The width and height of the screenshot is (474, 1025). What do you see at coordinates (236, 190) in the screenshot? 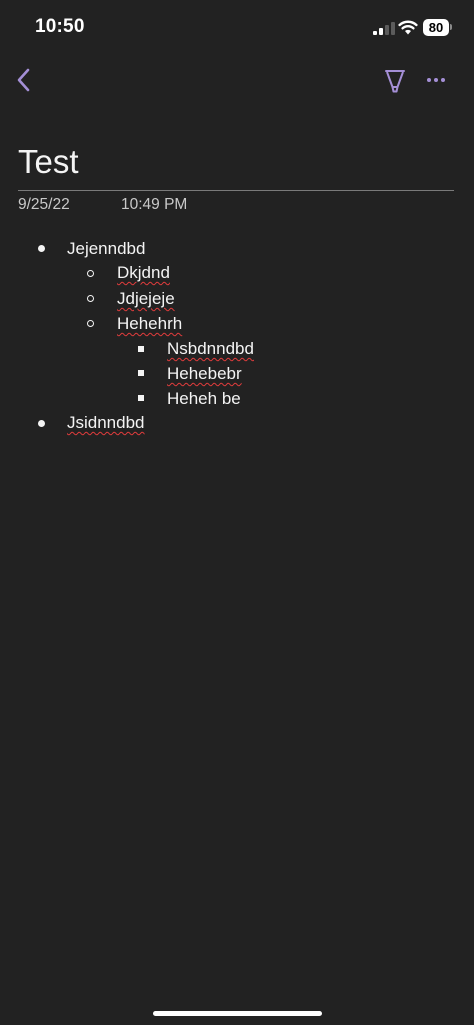
I see `title-divider` at bounding box center [236, 190].